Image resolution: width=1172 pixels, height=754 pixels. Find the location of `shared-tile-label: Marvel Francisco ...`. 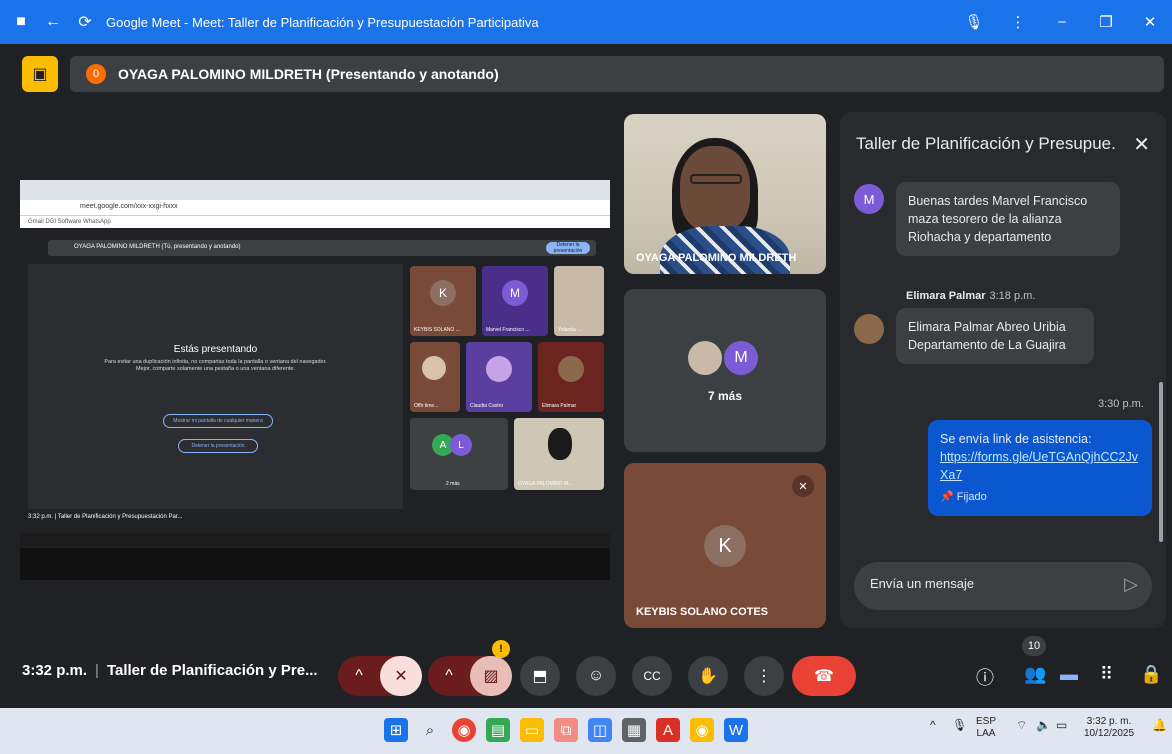

shared-tile-label: Marvel Francisco ... is located at coordinates (508, 330).